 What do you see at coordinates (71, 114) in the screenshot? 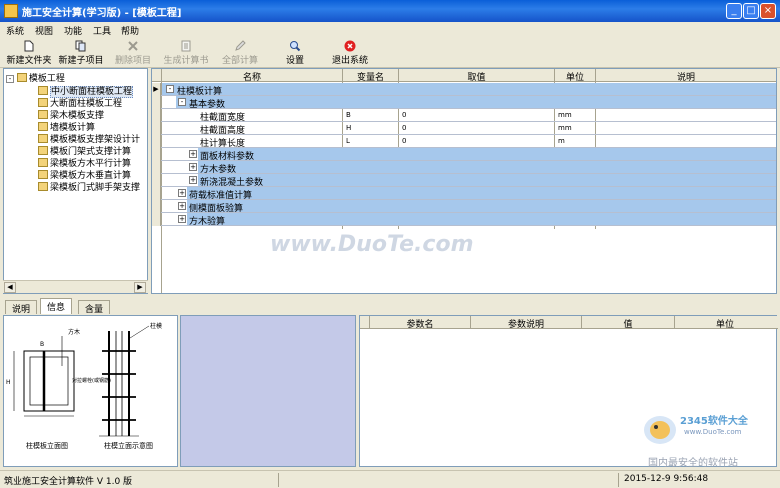
I see `tree-item: 梁木模板支撑` at bounding box center [71, 114].